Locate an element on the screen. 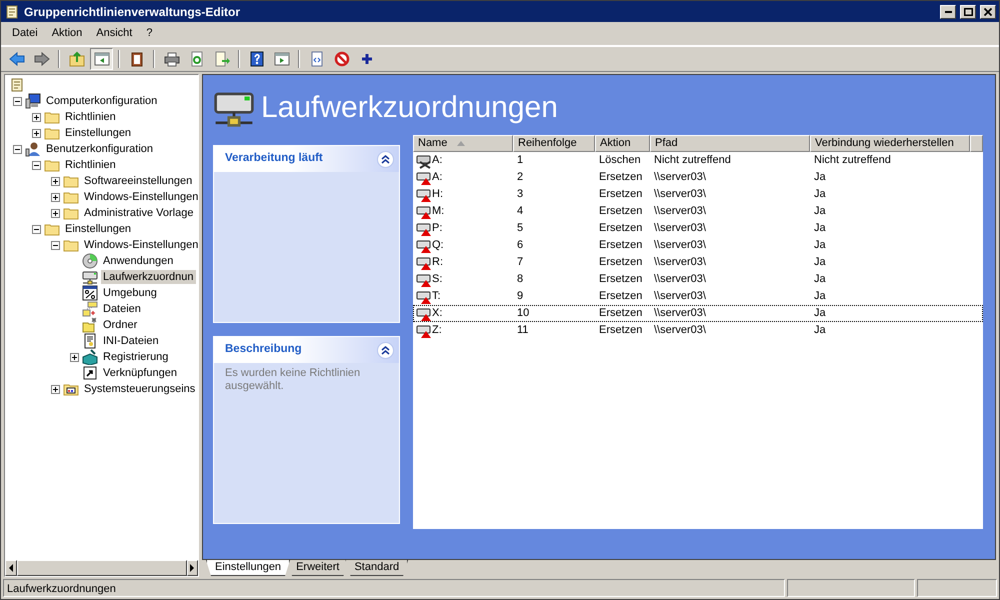  chevron-up-icon is located at coordinates (385, 159).